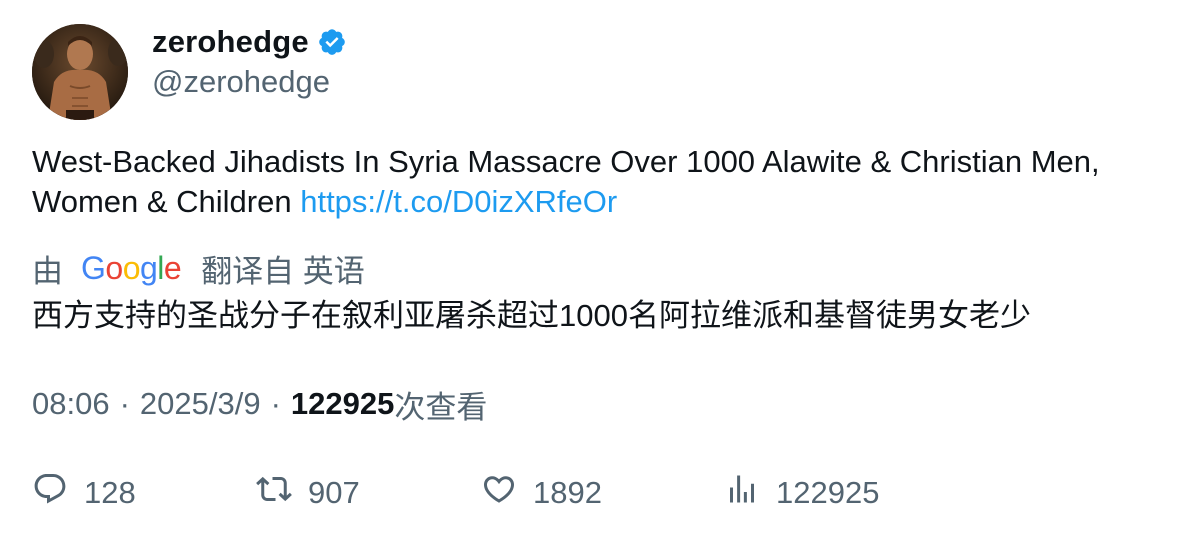 The width and height of the screenshot is (1196, 538). I want to click on heart-icon, so click(499, 493).